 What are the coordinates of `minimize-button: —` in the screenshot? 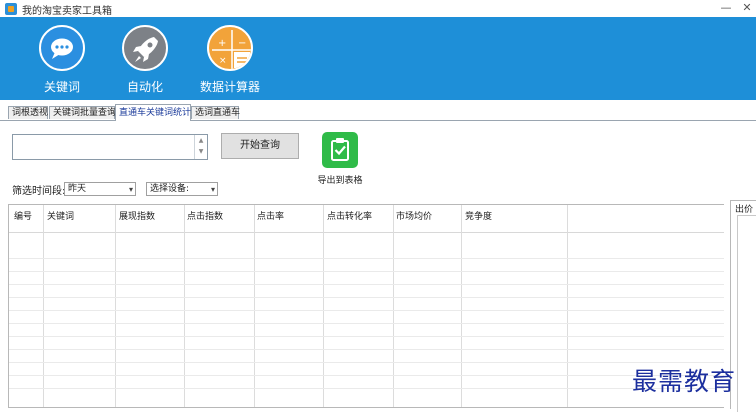 It's located at (726, 8).